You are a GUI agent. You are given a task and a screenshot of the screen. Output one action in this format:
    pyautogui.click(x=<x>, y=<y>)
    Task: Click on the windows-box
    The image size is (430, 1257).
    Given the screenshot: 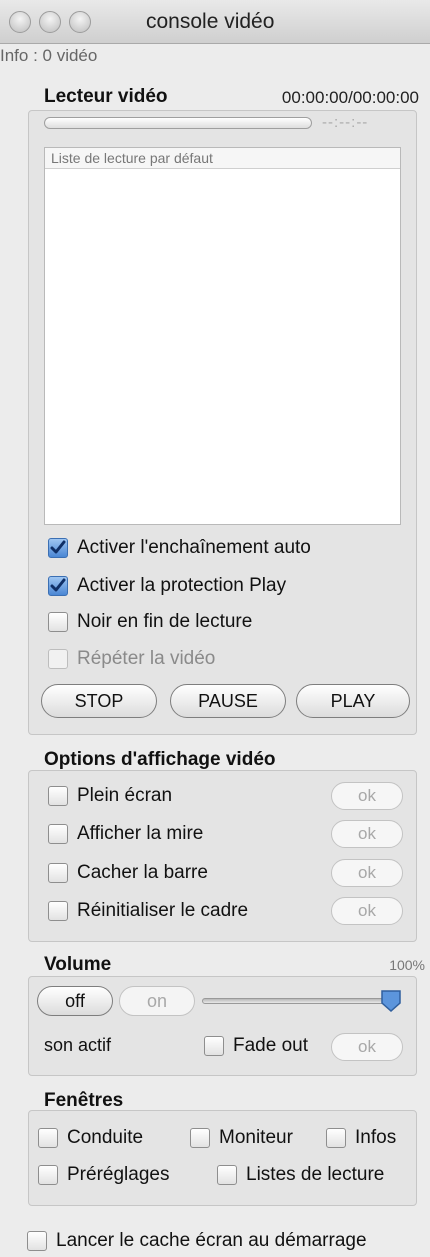 What is the action you would take?
    pyautogui.click(x=222, y=1158)
    